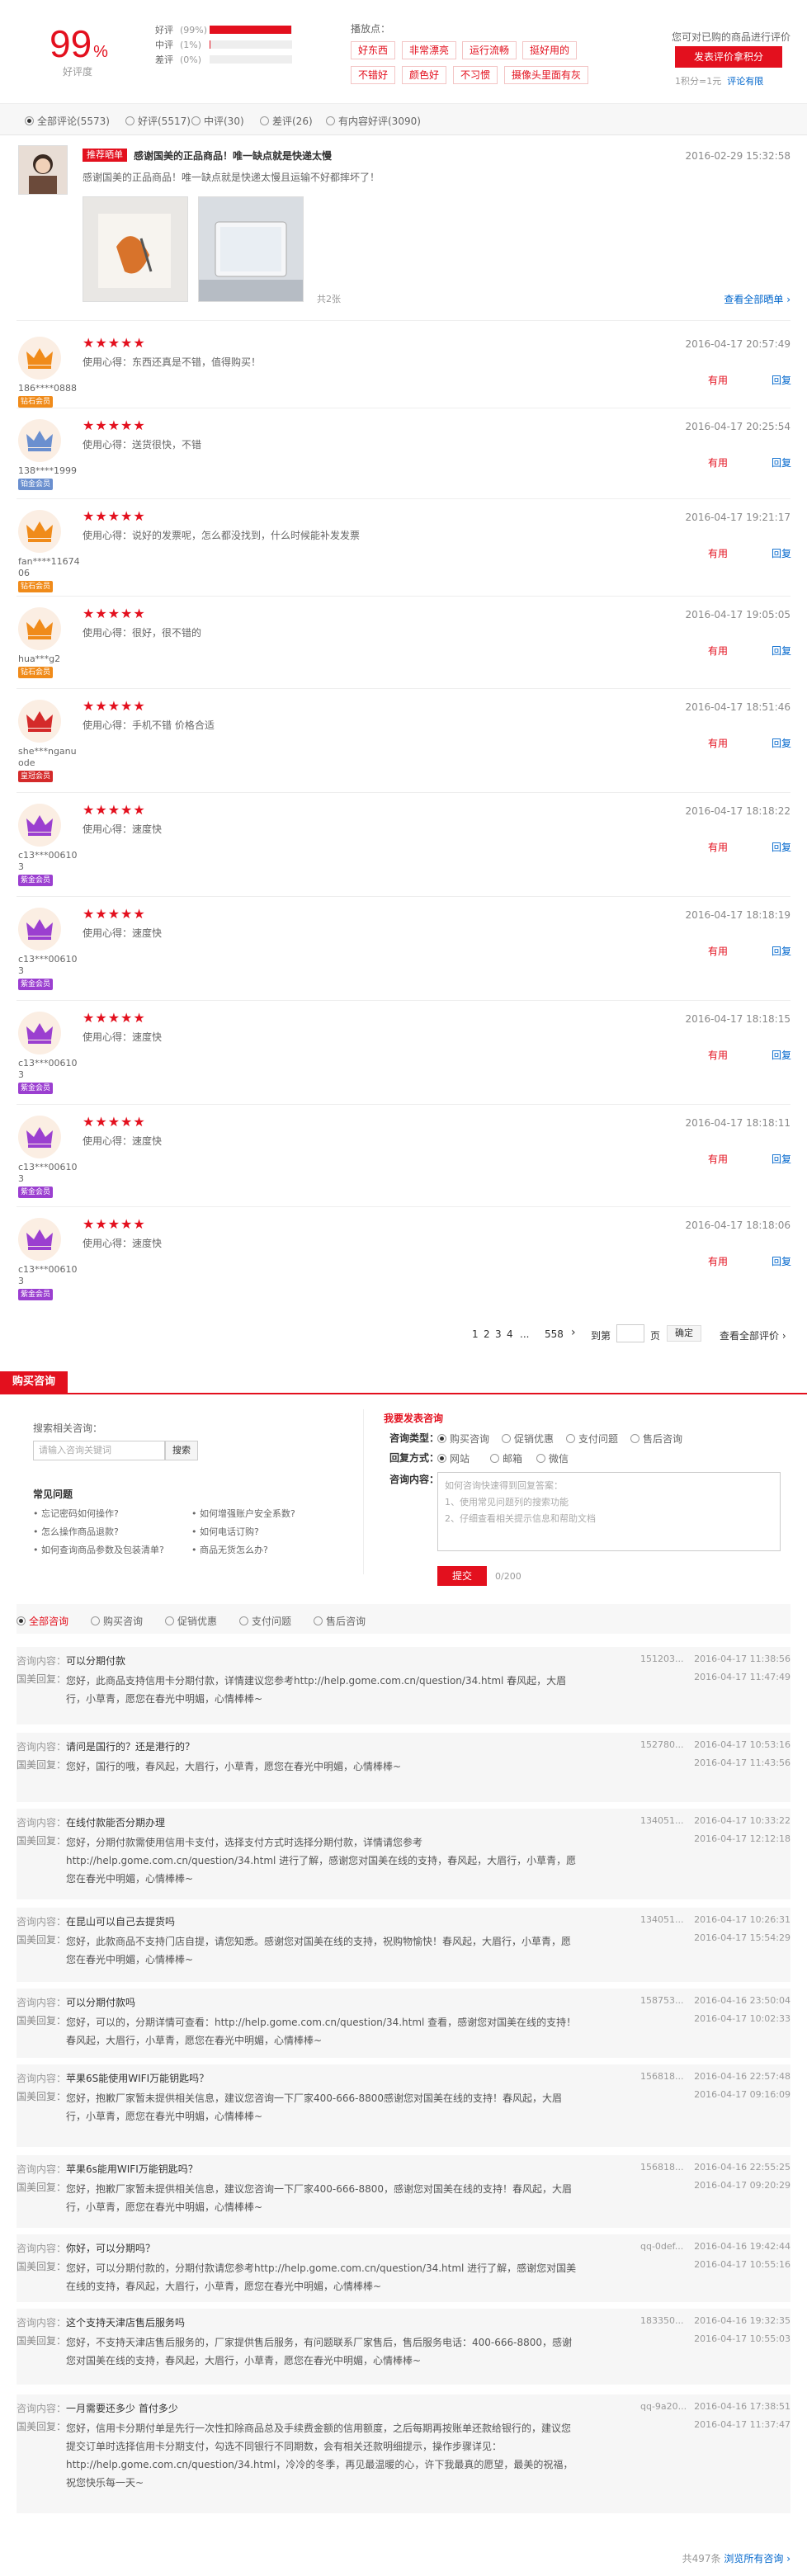  What do you see at coordinates (737, 915) in the screenshot?
I see `review-date: 2016-04-17 18:18:19` at bounding box center [737, 915].